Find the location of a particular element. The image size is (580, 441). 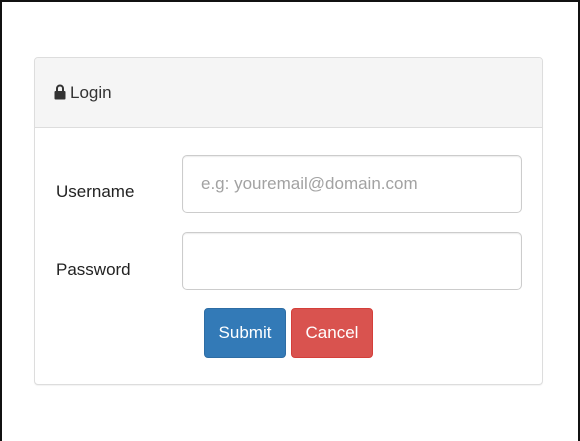

panel-heading: Login is located at coordinates (288, 93).